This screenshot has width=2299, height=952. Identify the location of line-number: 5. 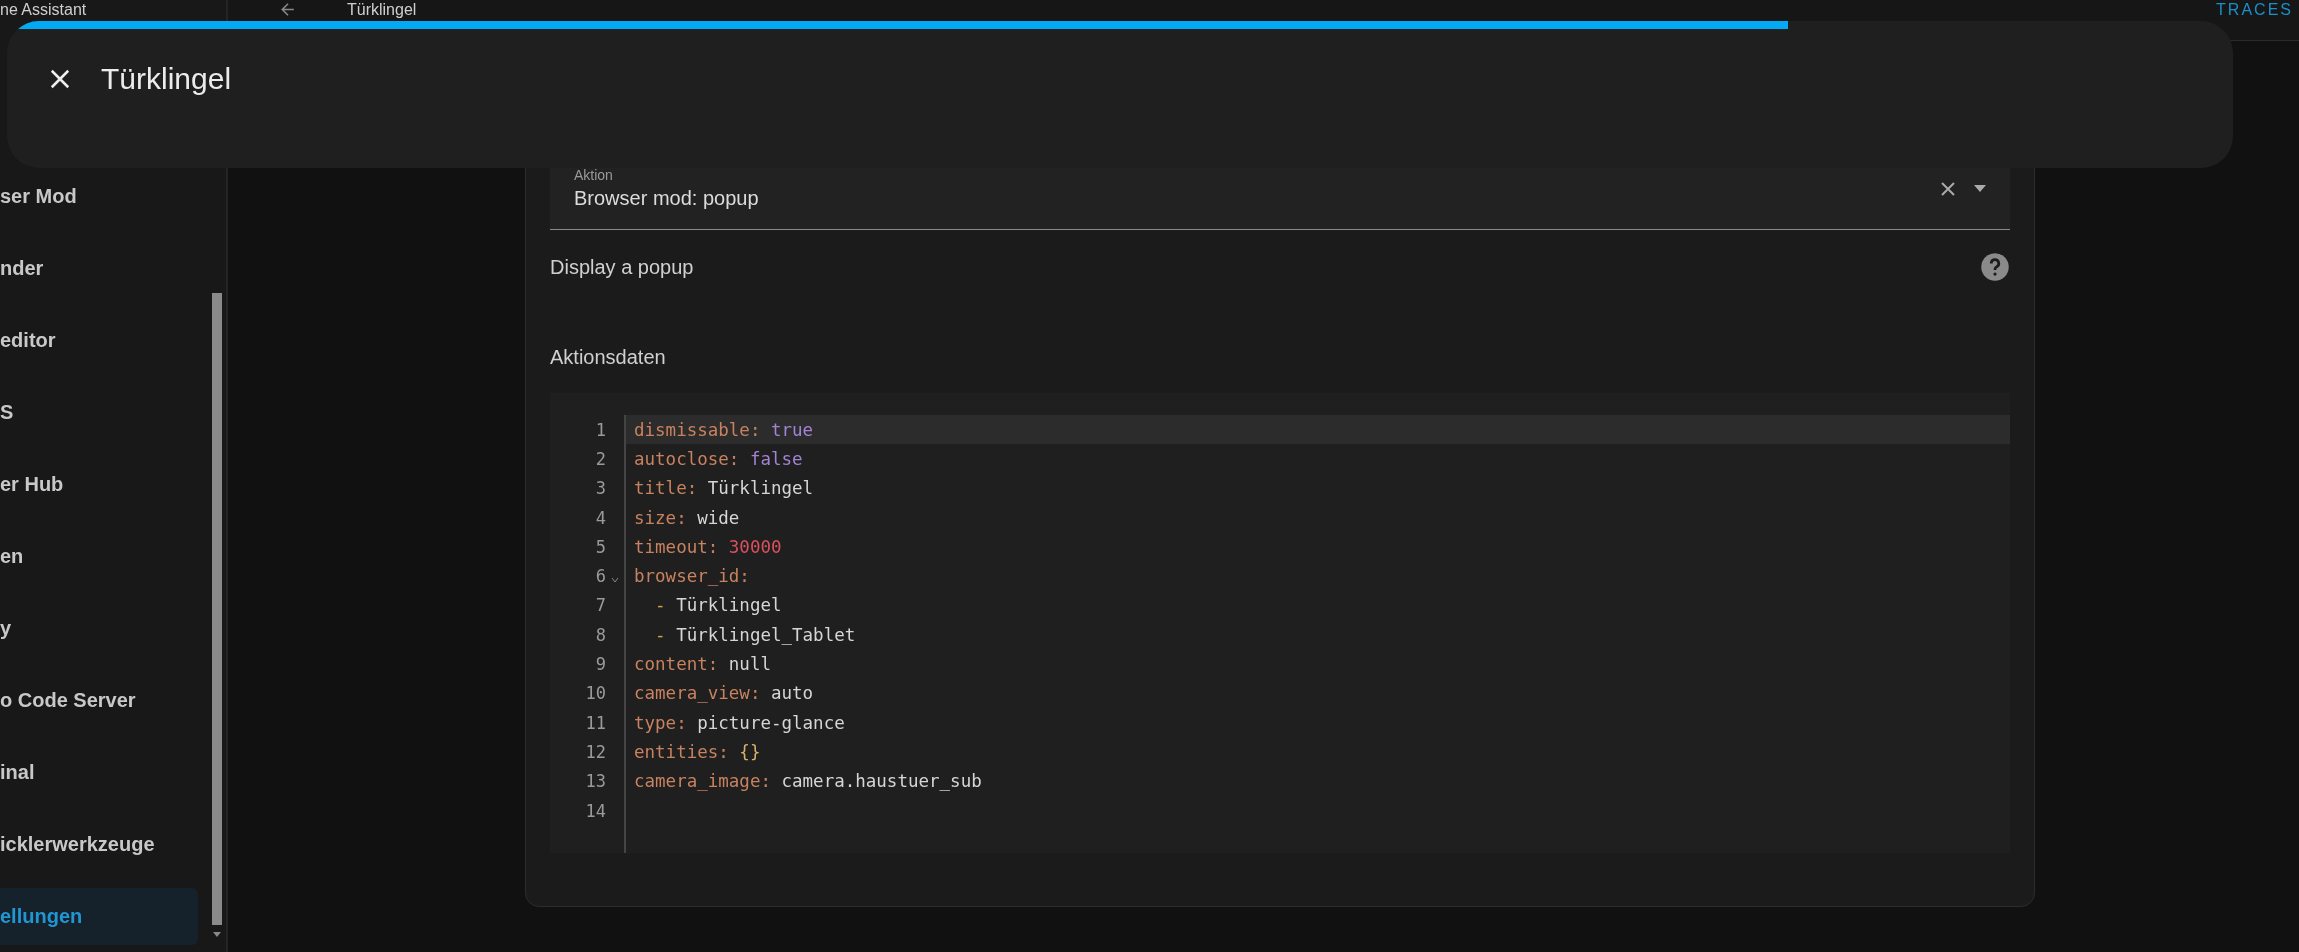
(600, 546).